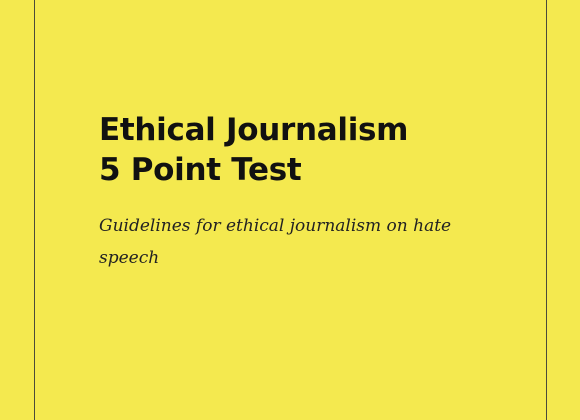 This screenshot has height=420, width=580. Describe the element at coordinates (254, 130) in the screenshot. I see `title-line-1: Ethical Journalism` at that location.